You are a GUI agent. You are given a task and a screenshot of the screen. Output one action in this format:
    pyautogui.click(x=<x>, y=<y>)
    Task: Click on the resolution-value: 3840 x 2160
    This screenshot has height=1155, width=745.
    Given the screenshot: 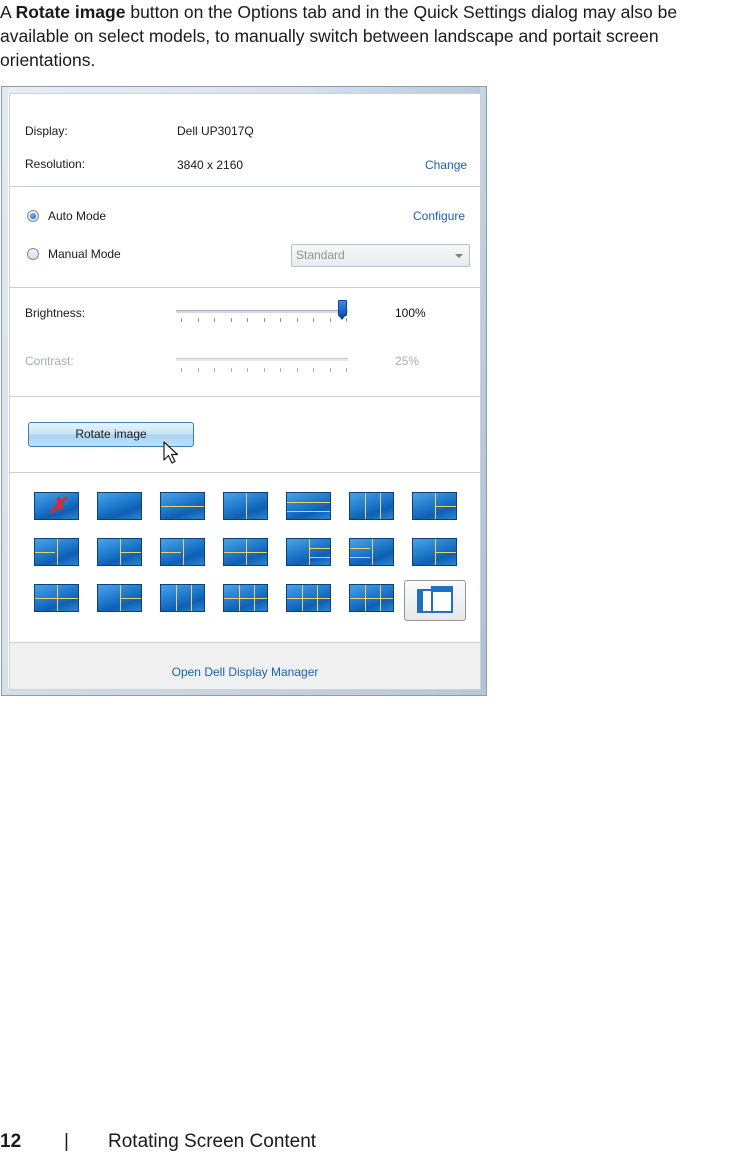 What is the action you would take?
    pyautogui.click(x=210, y=165)
    